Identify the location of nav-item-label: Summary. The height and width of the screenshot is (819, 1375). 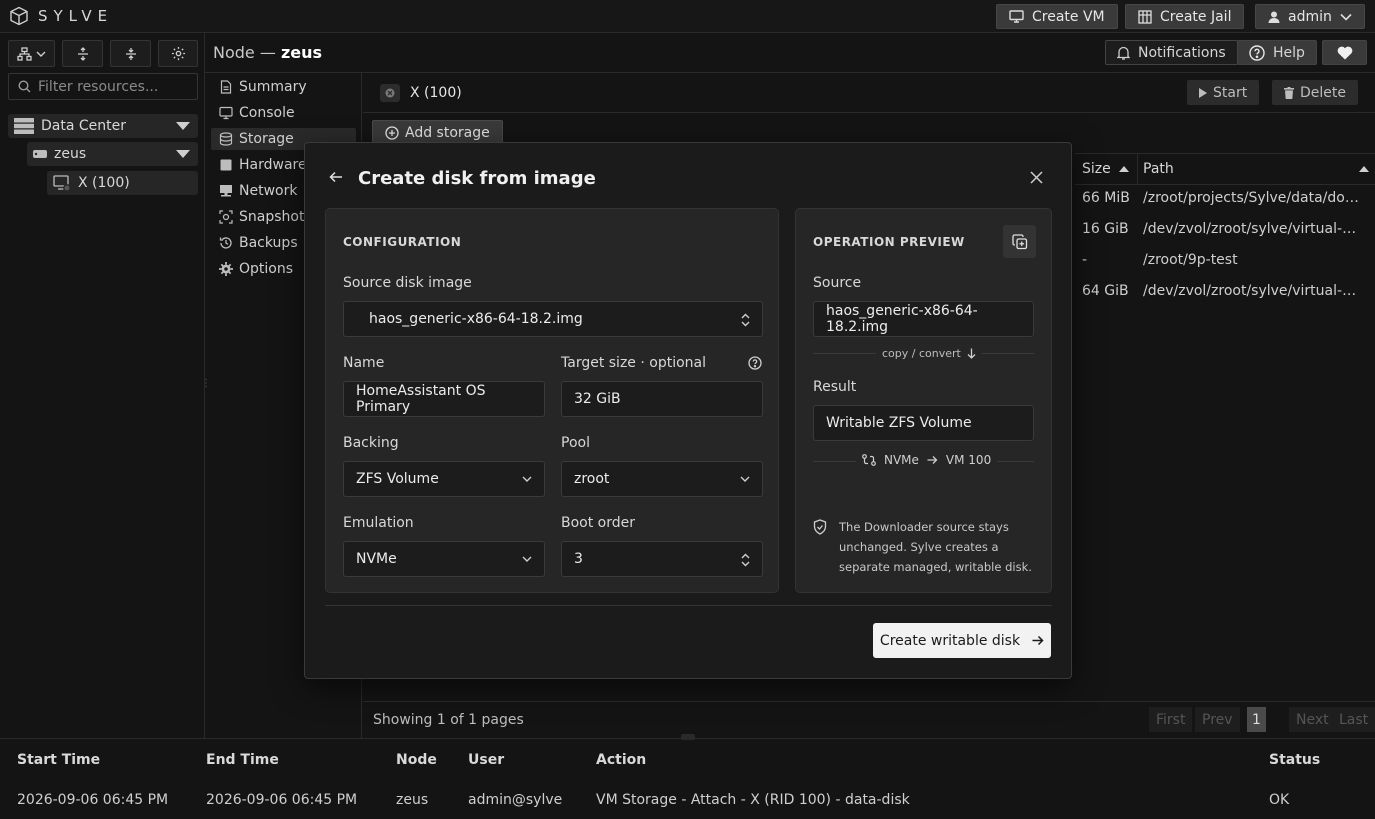
(273, 87).